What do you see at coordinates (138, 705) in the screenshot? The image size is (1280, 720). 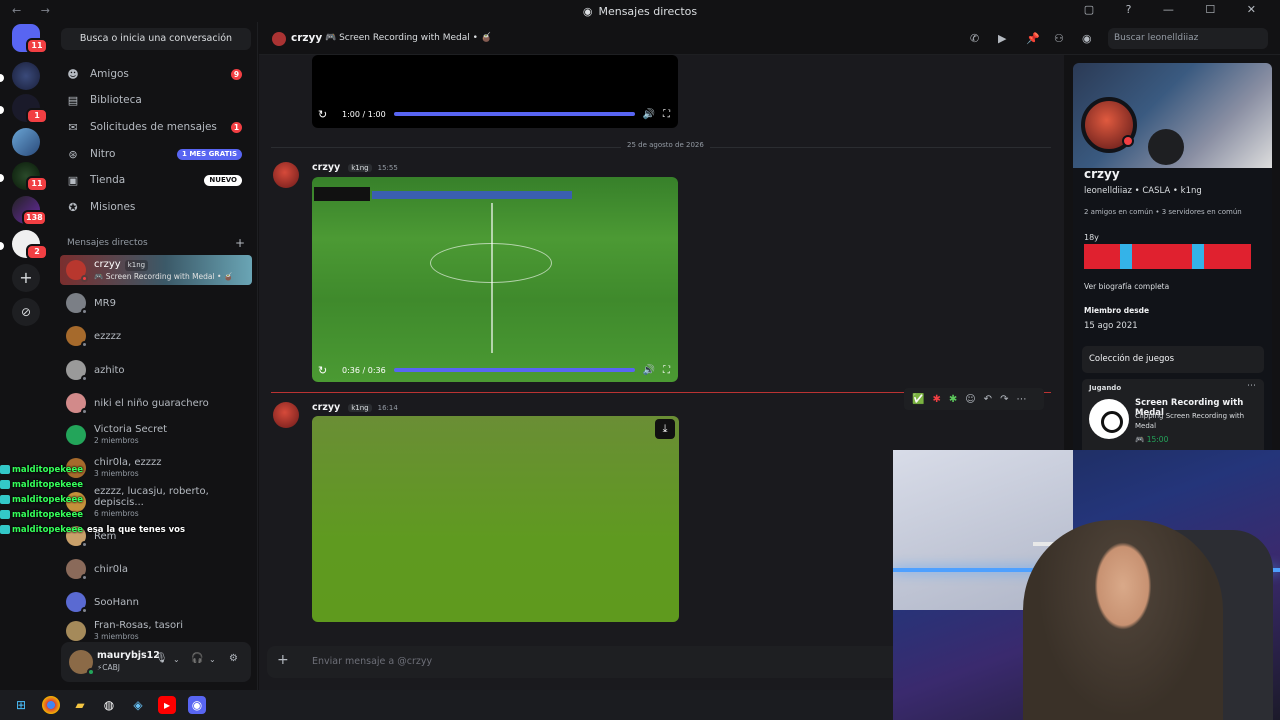 I see `steam-icon: ◈` at bounding box center [138, 705].